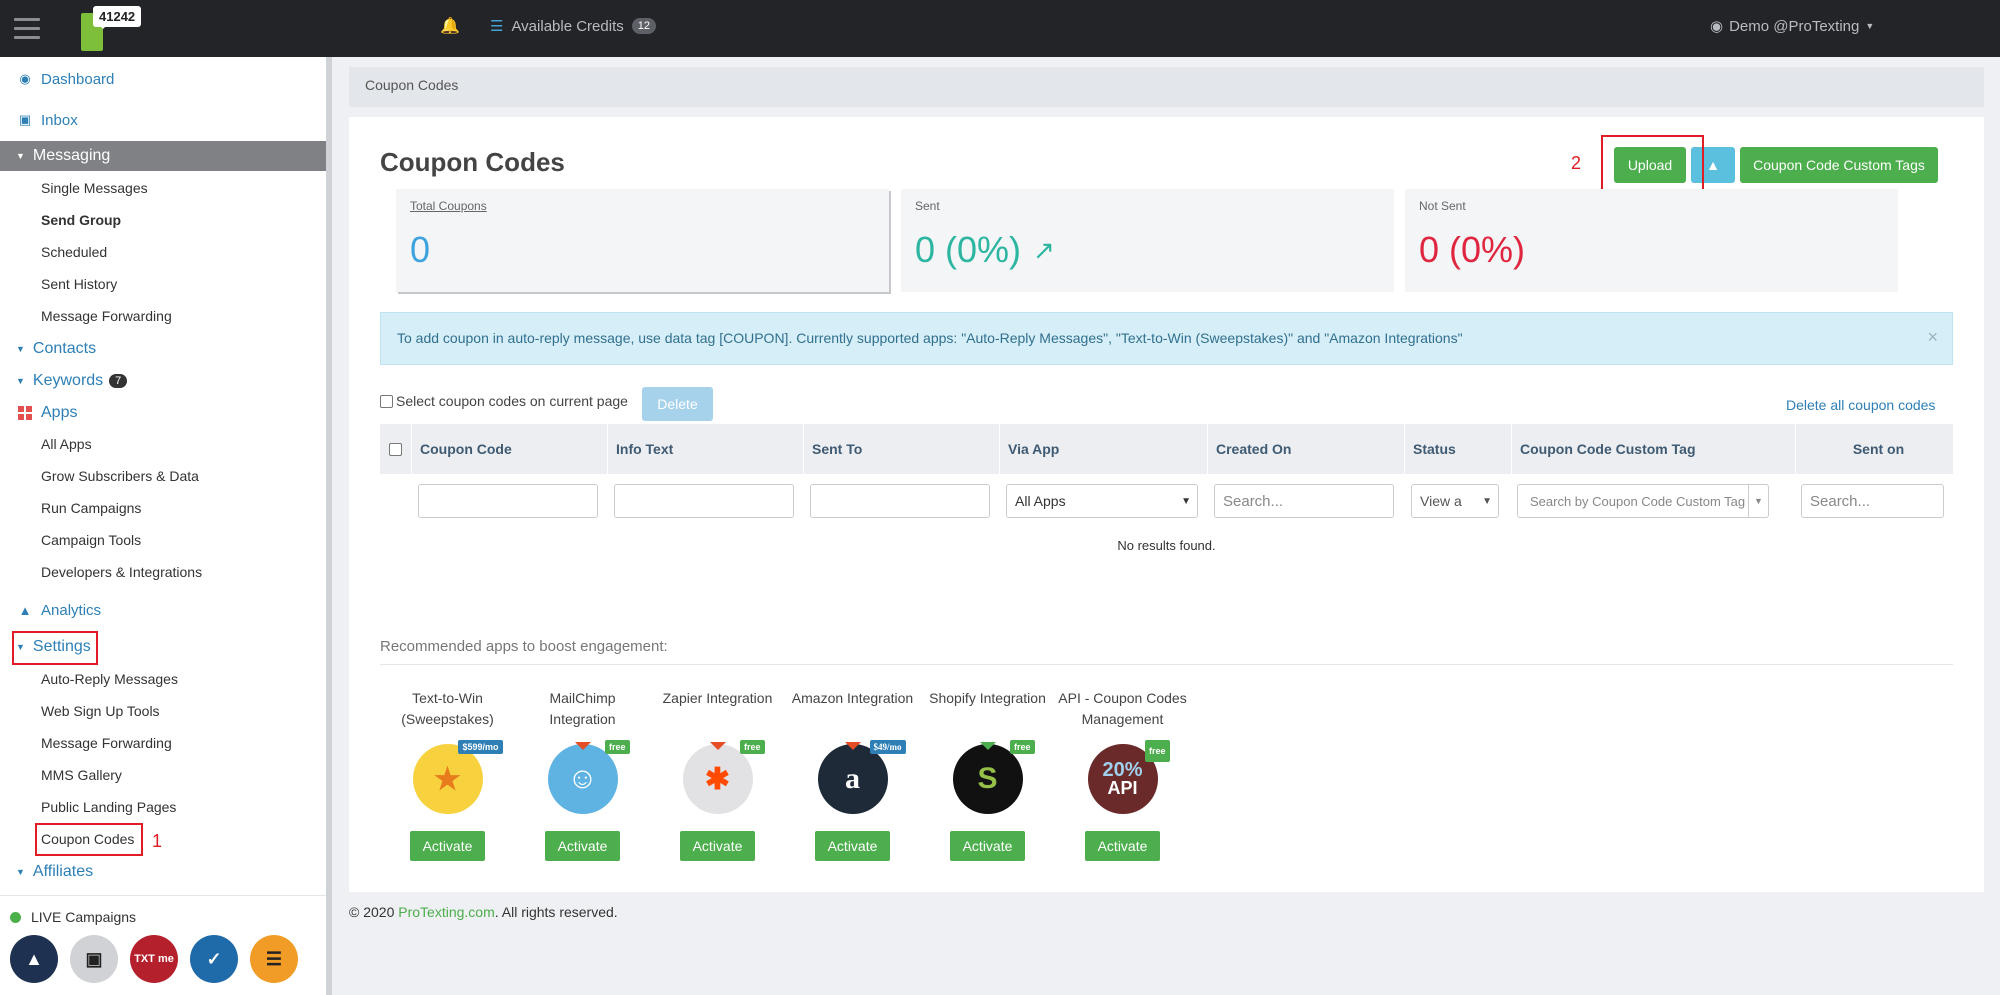 Image resolution: width=2000 pixels, height=995 pixels. I want to click on sidebar-section-affiliates: ▼ Affiliates, so click(163, 872).